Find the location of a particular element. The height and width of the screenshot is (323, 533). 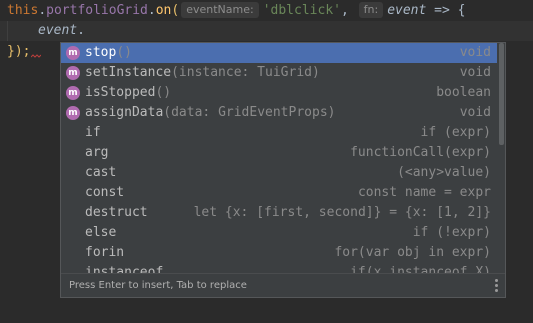

completion-name: setInstance is located at coordinates (128, 72).